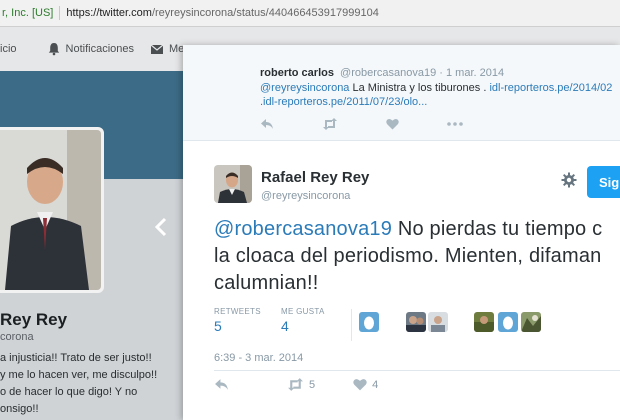  What do you see at coordinates (157, 49) in the screenshot?
I see `envelope-icon` at bounding box center [157, 49].